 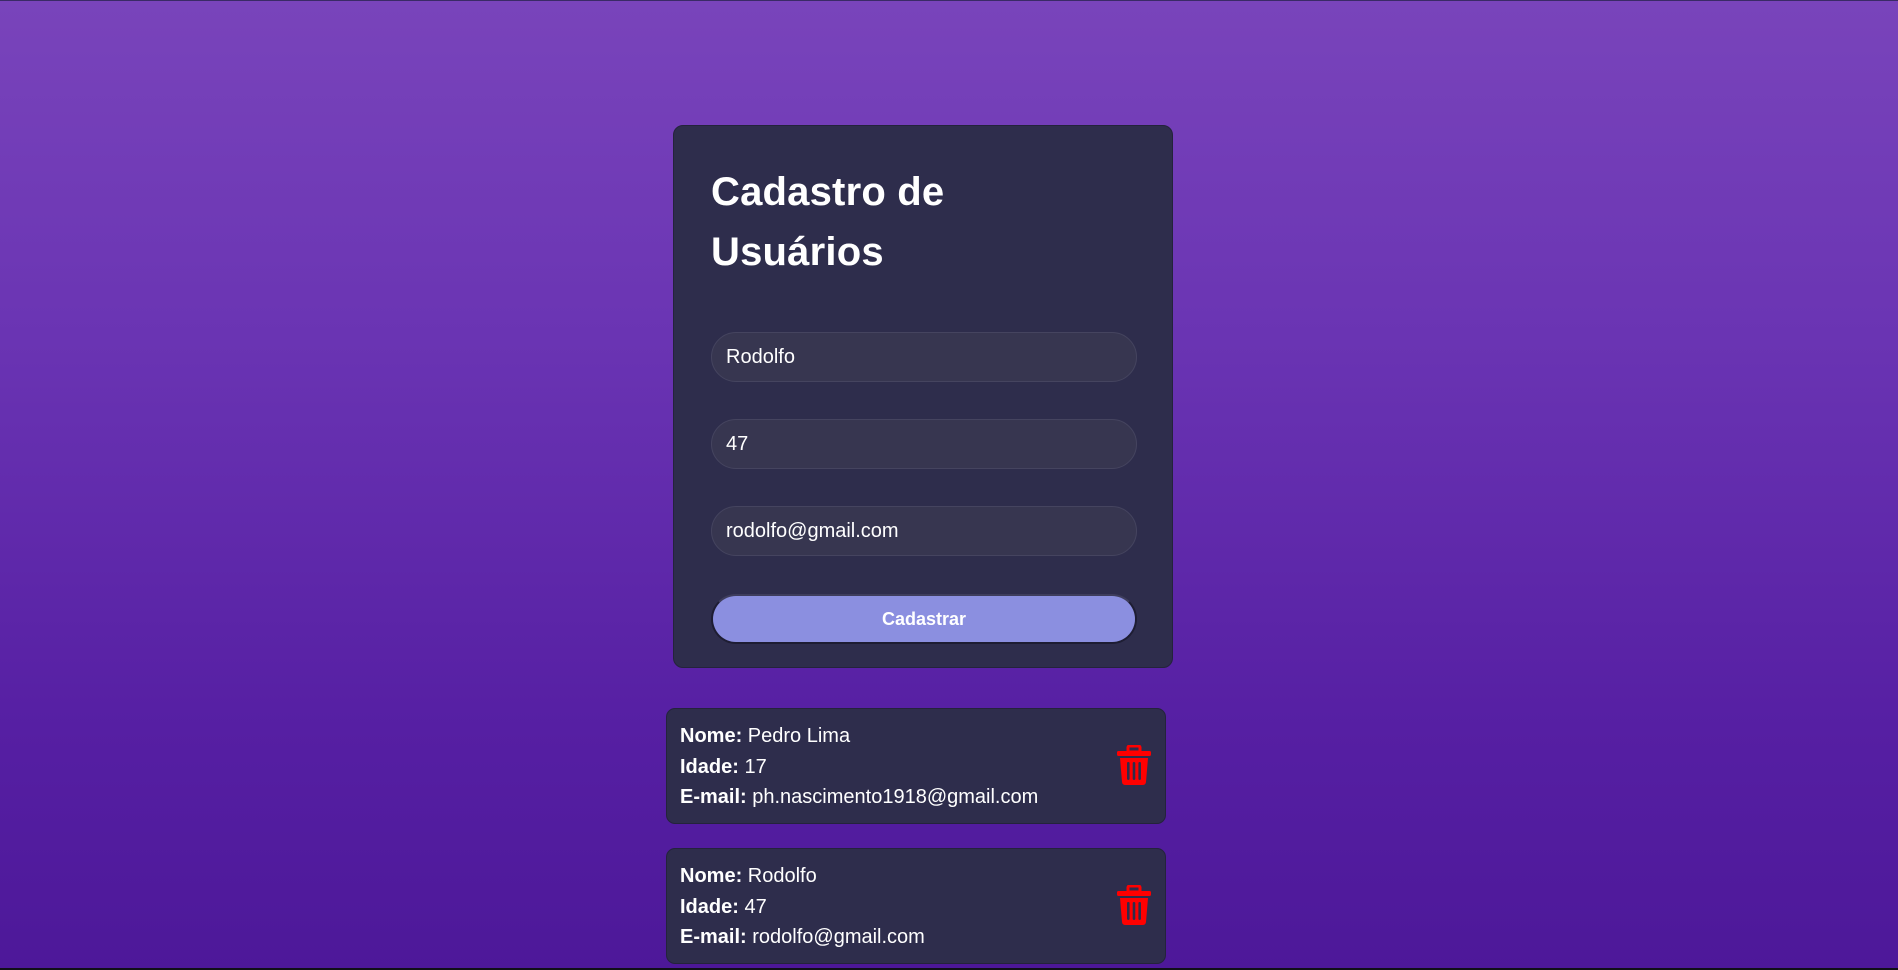 I want to click on user-email: rodolfo@gmail.com, so click(x=838, y=937).